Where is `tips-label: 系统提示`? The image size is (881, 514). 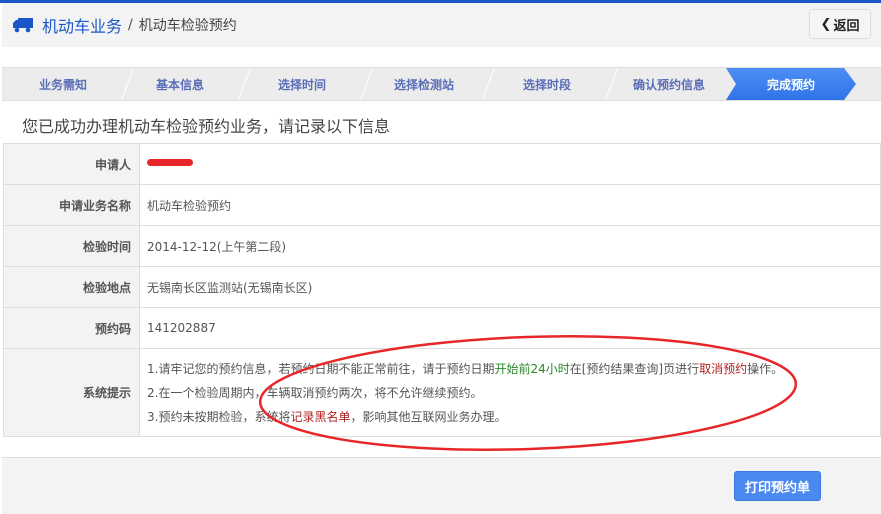 tips-label: 系统提示 is located at coordinates (71, 392).